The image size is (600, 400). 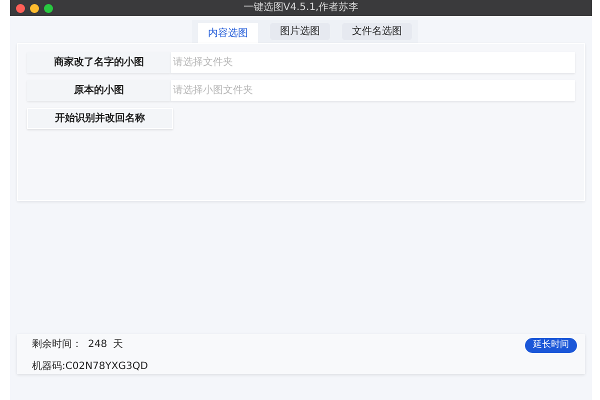 I want to click on start-button: 开始识别并改回名称, so click(x=100, y=118).